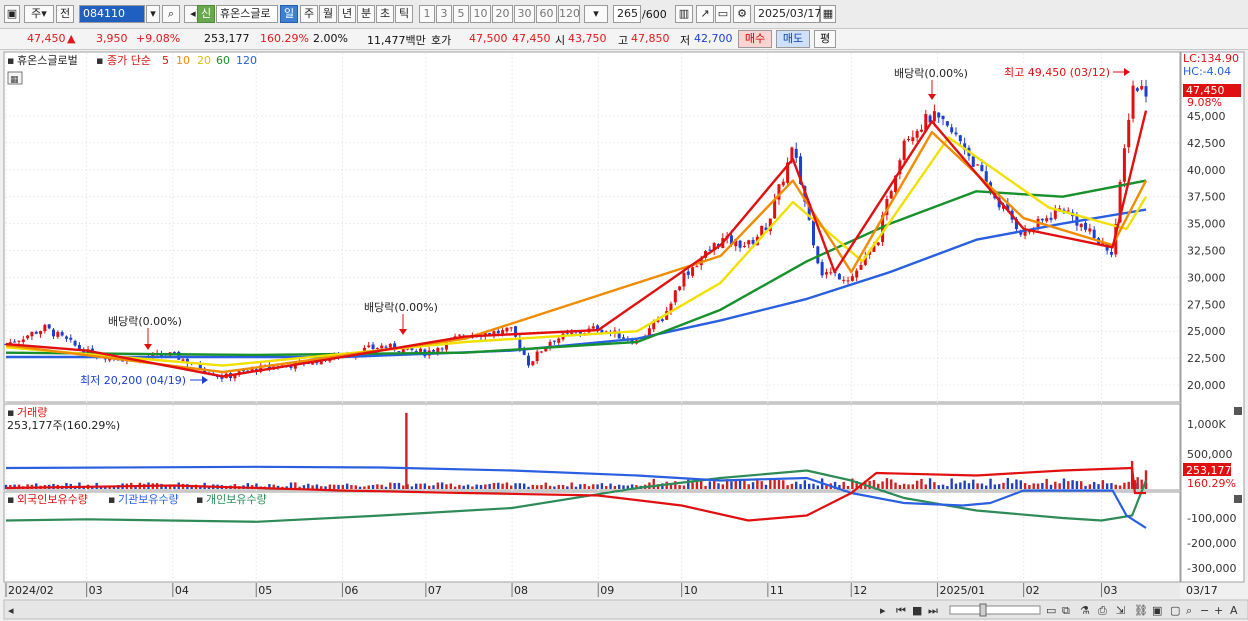  I want to click on scroll-left-icon: ◂, so click(11, 610).